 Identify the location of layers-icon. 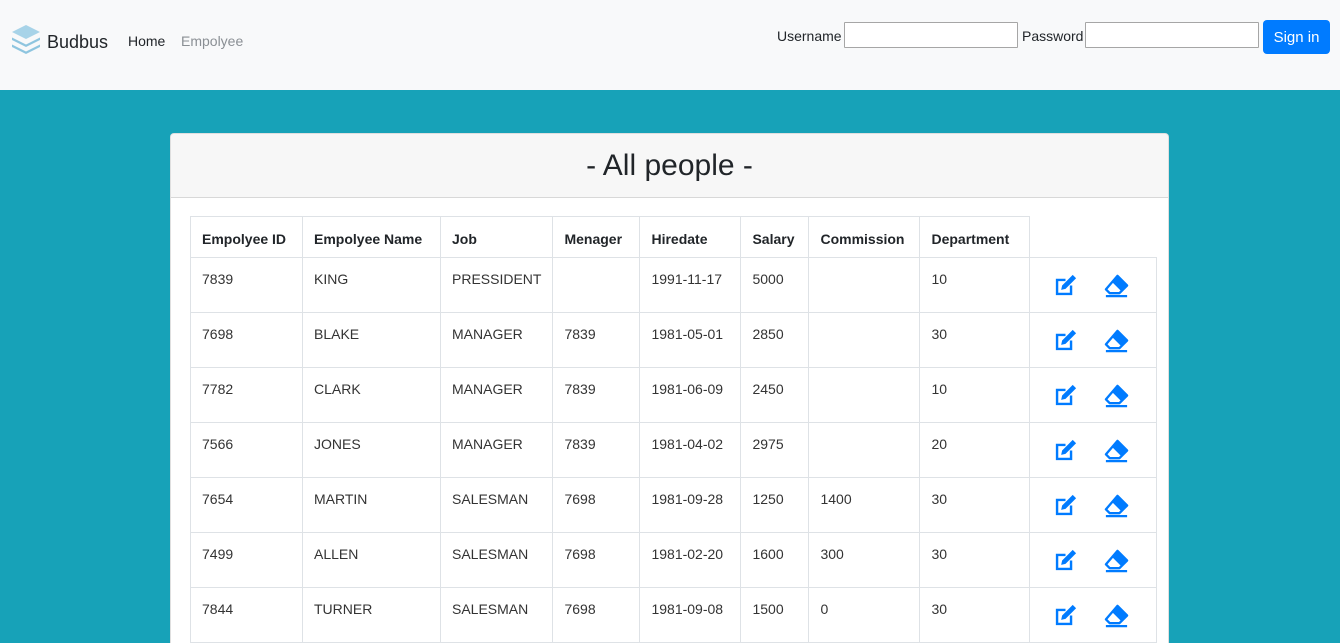
(26, 40).